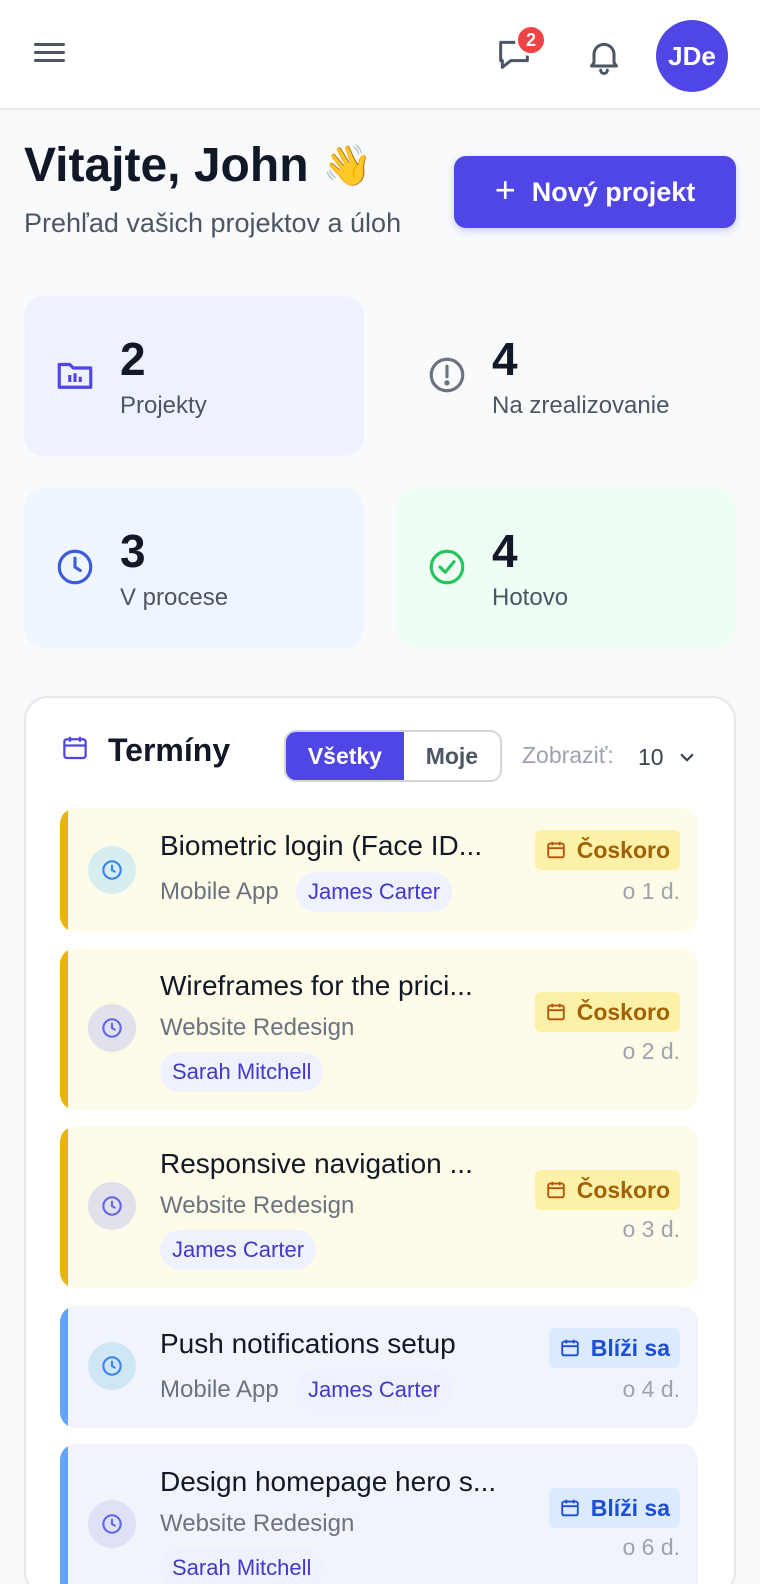 This screenshot has height=1584, width=760. I want to click on deadlines-header: Termíny, so click(145, 750).